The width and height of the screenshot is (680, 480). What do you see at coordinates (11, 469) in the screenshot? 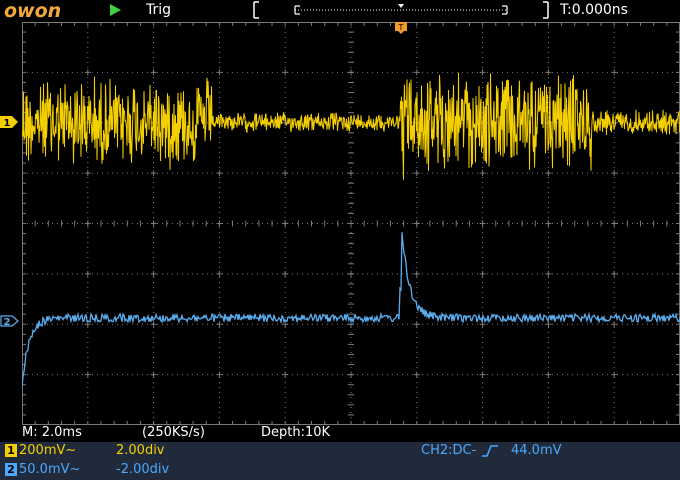
I see `ch2-badge: 2` at bounding box center [11, 469].